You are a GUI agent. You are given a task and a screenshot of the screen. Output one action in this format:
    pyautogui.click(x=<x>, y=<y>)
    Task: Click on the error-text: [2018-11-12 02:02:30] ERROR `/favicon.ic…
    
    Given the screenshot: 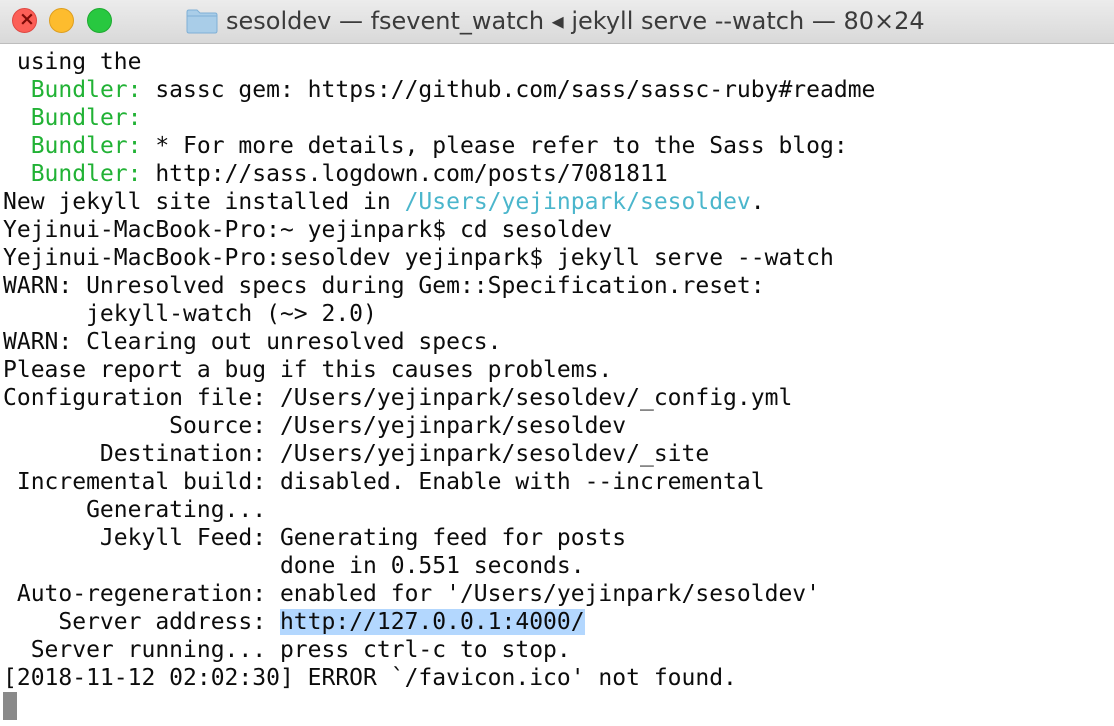 What is the action you would take?
    pyautogui.click(x=370, y=678)
    